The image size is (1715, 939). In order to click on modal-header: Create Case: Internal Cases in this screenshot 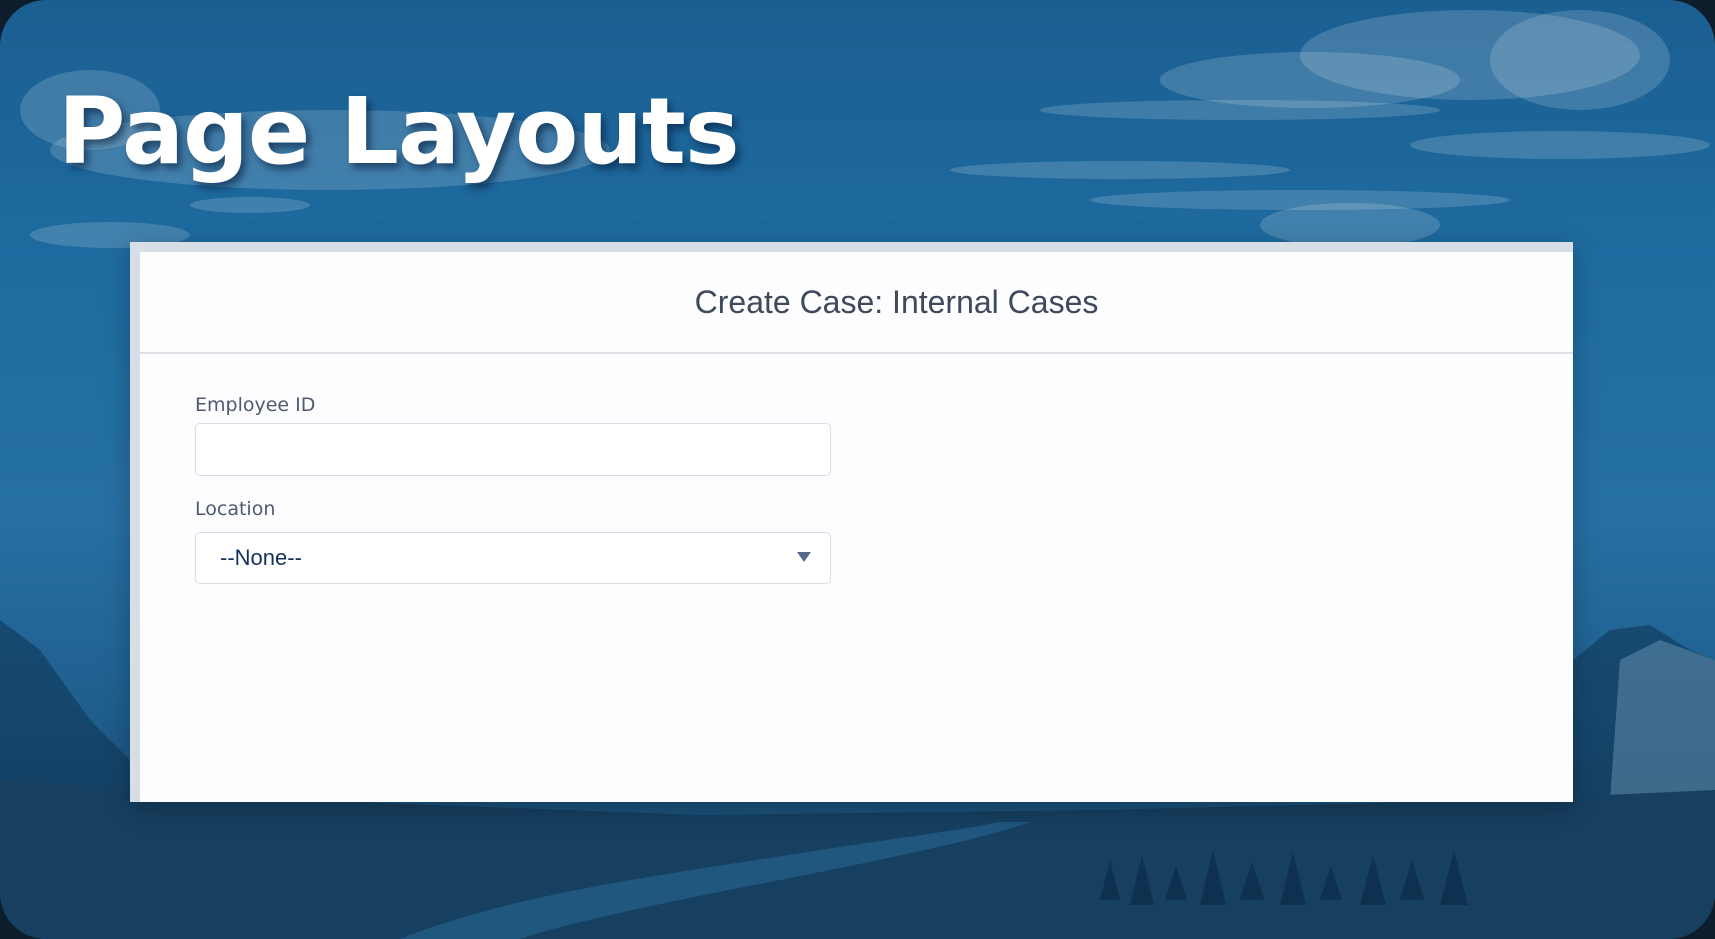, I will do `click(856, 303)`.